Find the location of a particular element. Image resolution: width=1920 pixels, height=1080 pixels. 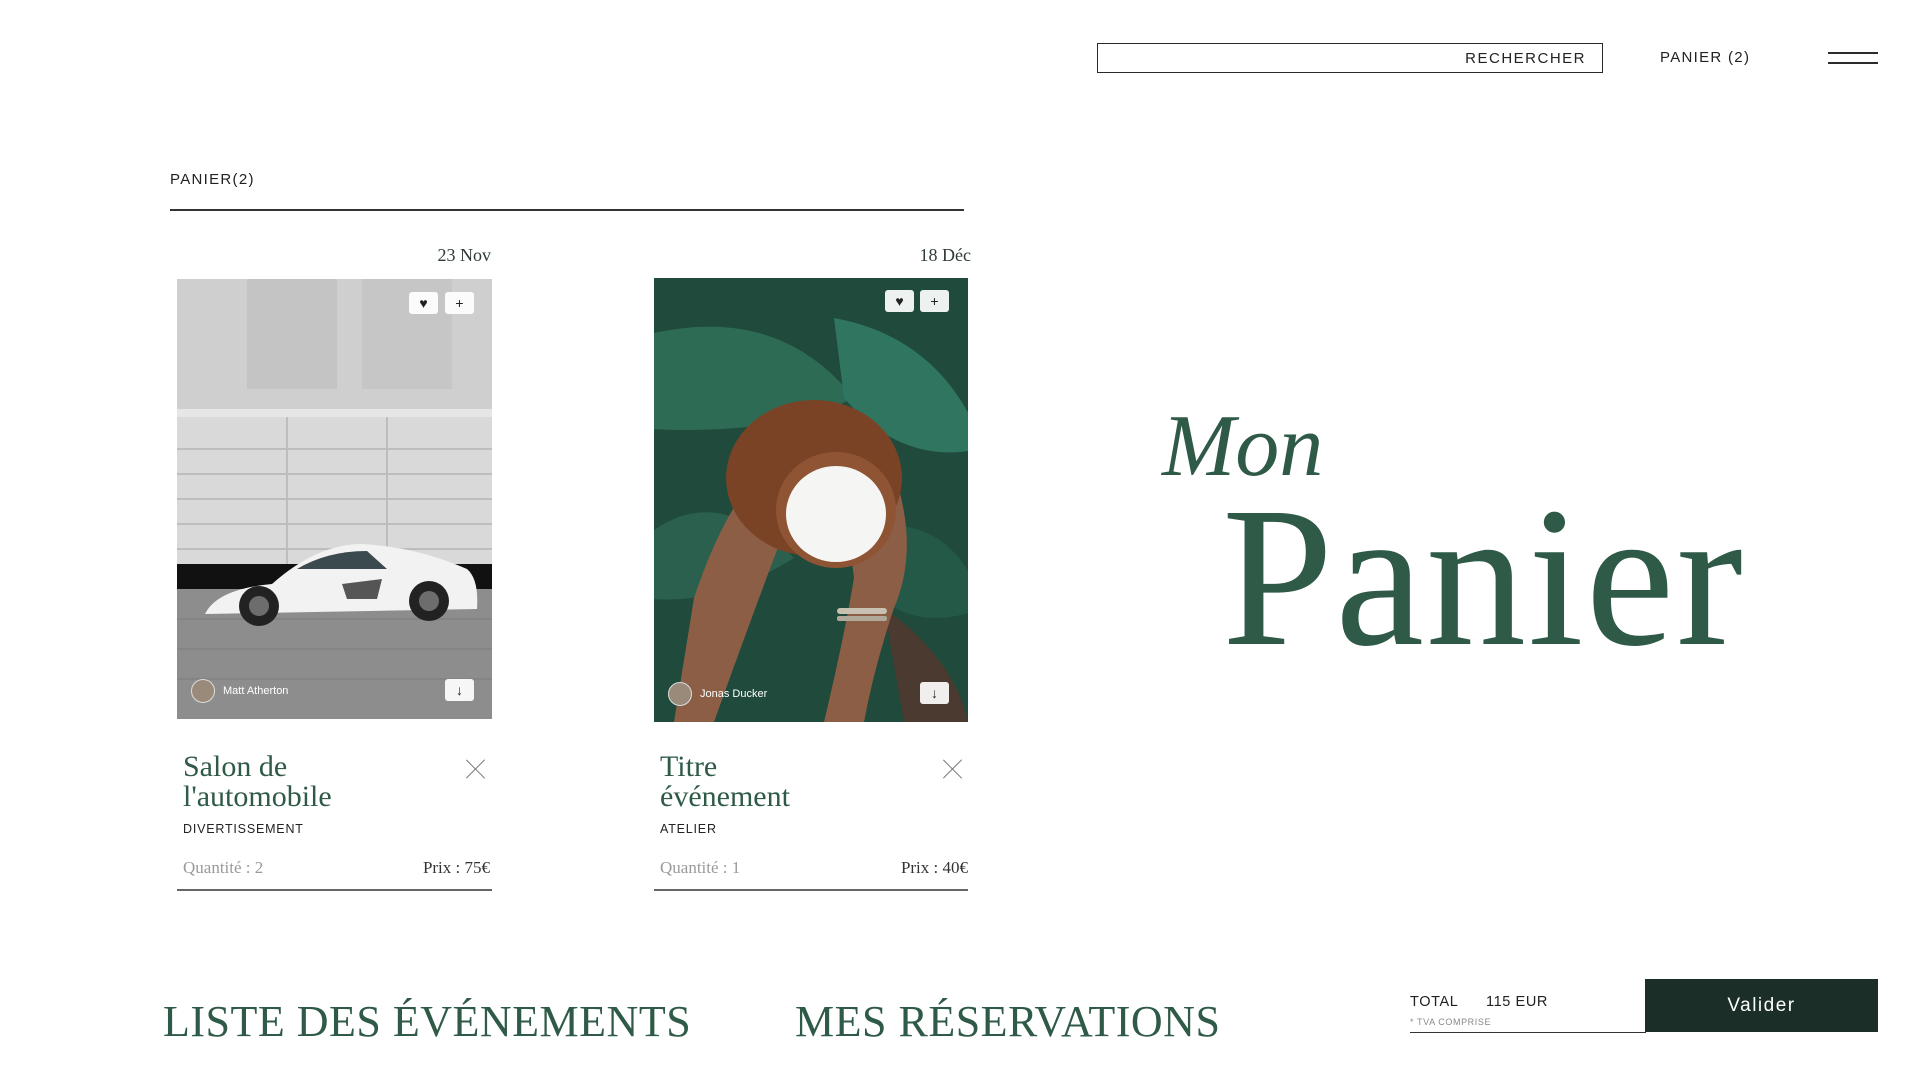

event-date: 23 Nov is located at coordinates (464, 255).